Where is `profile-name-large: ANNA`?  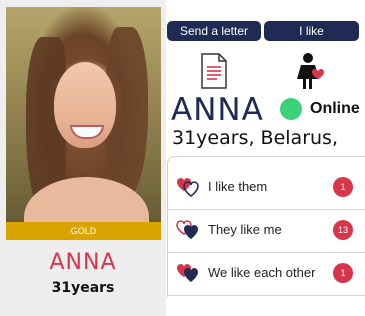
profile-name-large: ANNA is located at coordinates (217, 110).